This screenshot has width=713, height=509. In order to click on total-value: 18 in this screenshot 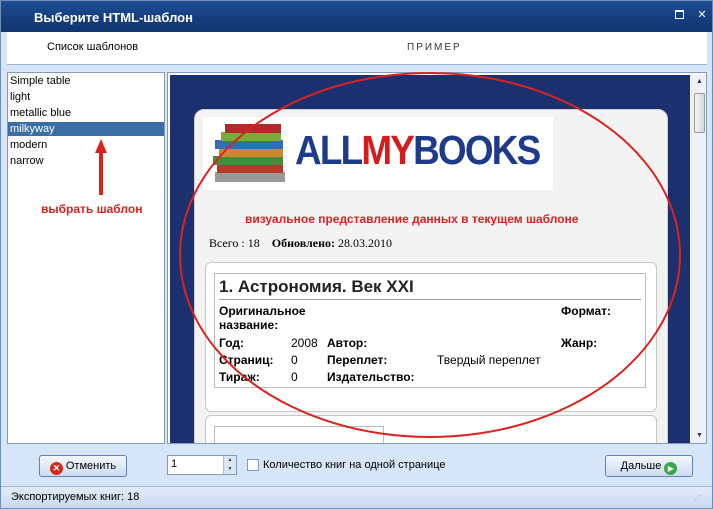, I will do `click(253, 243)`.